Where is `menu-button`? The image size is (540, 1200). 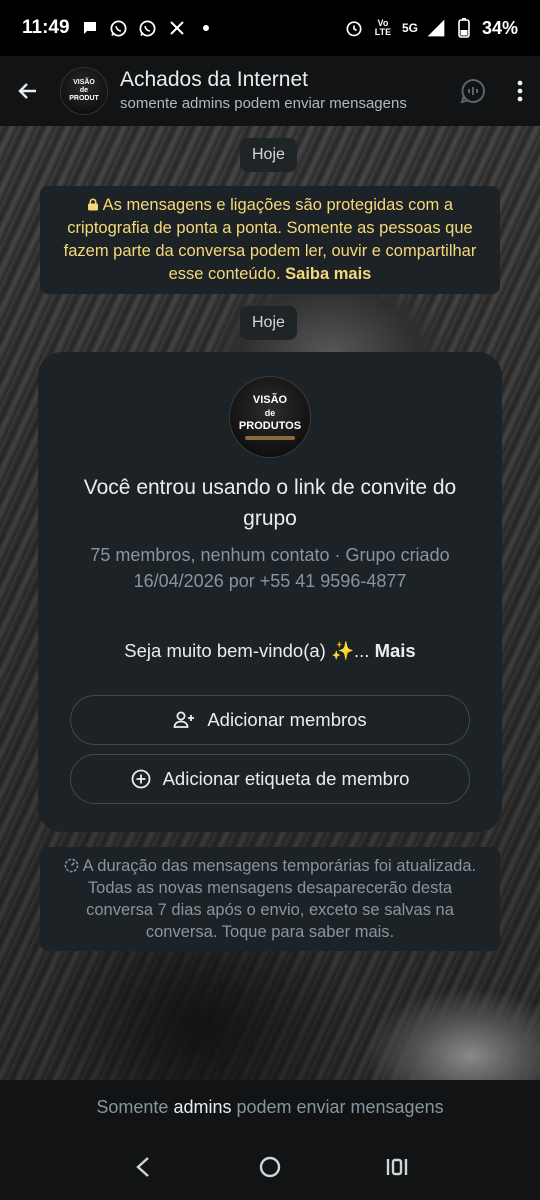 menu-button is located at coordinates (520, 91).